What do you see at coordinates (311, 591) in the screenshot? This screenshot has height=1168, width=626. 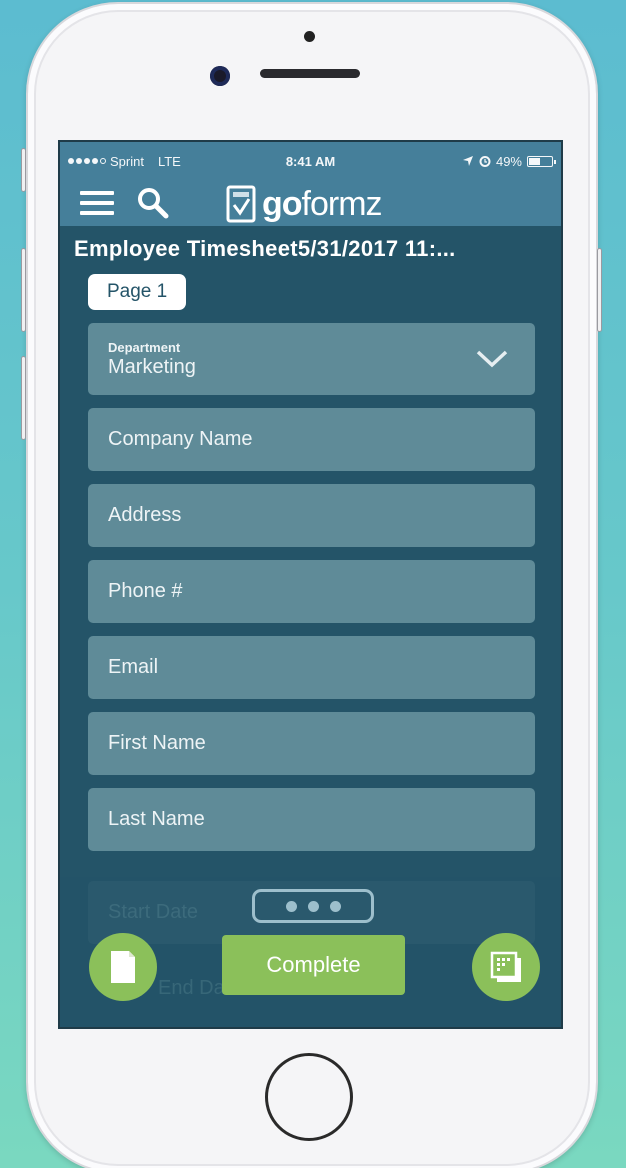 I see `phone-field: Phone #` at bounding box center [311, 591].